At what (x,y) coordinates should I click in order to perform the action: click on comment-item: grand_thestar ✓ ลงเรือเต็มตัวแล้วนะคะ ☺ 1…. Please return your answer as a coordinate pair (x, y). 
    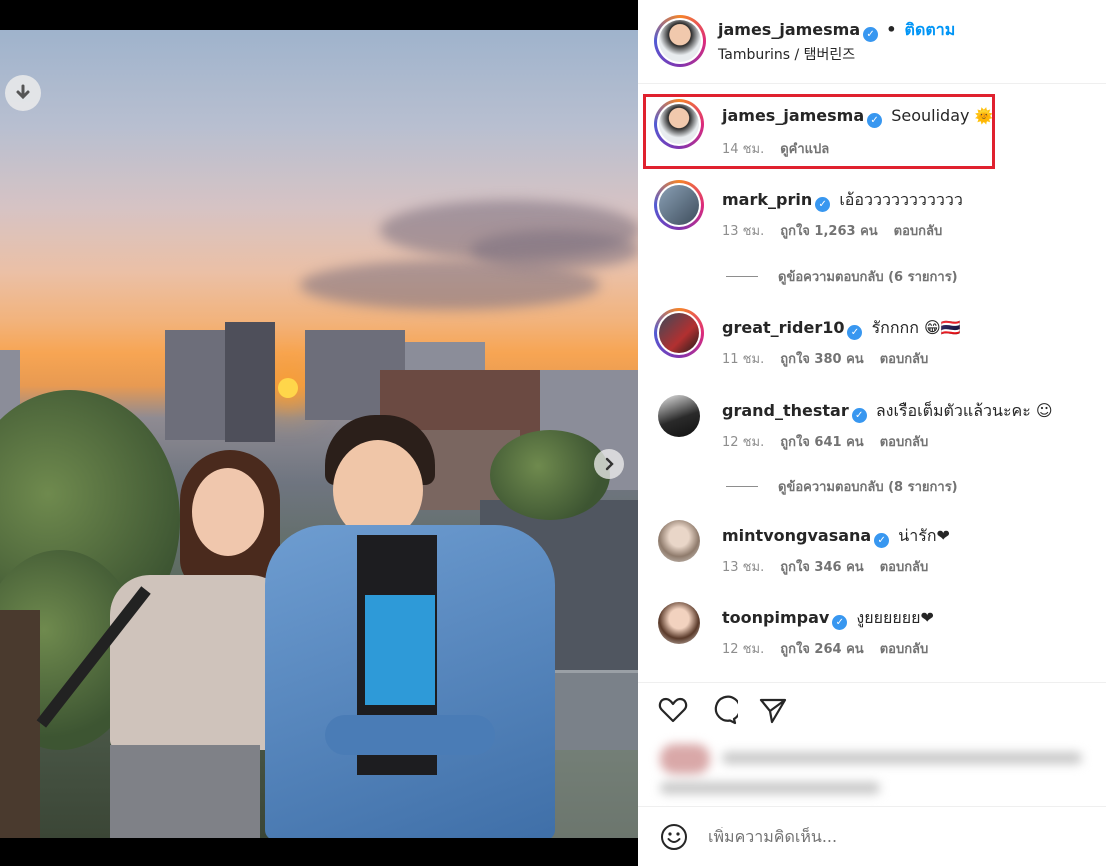
    Looking at the image, I should click on (872, 428).